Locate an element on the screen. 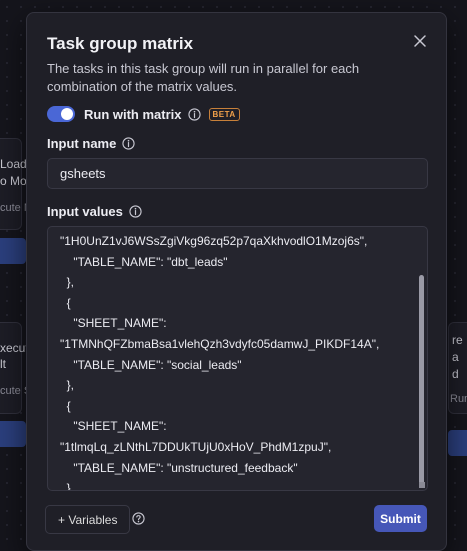 This screenshot has height=551, width=467. run-with-matrix-label: Run with matrix is located at coordinates (133, 114).